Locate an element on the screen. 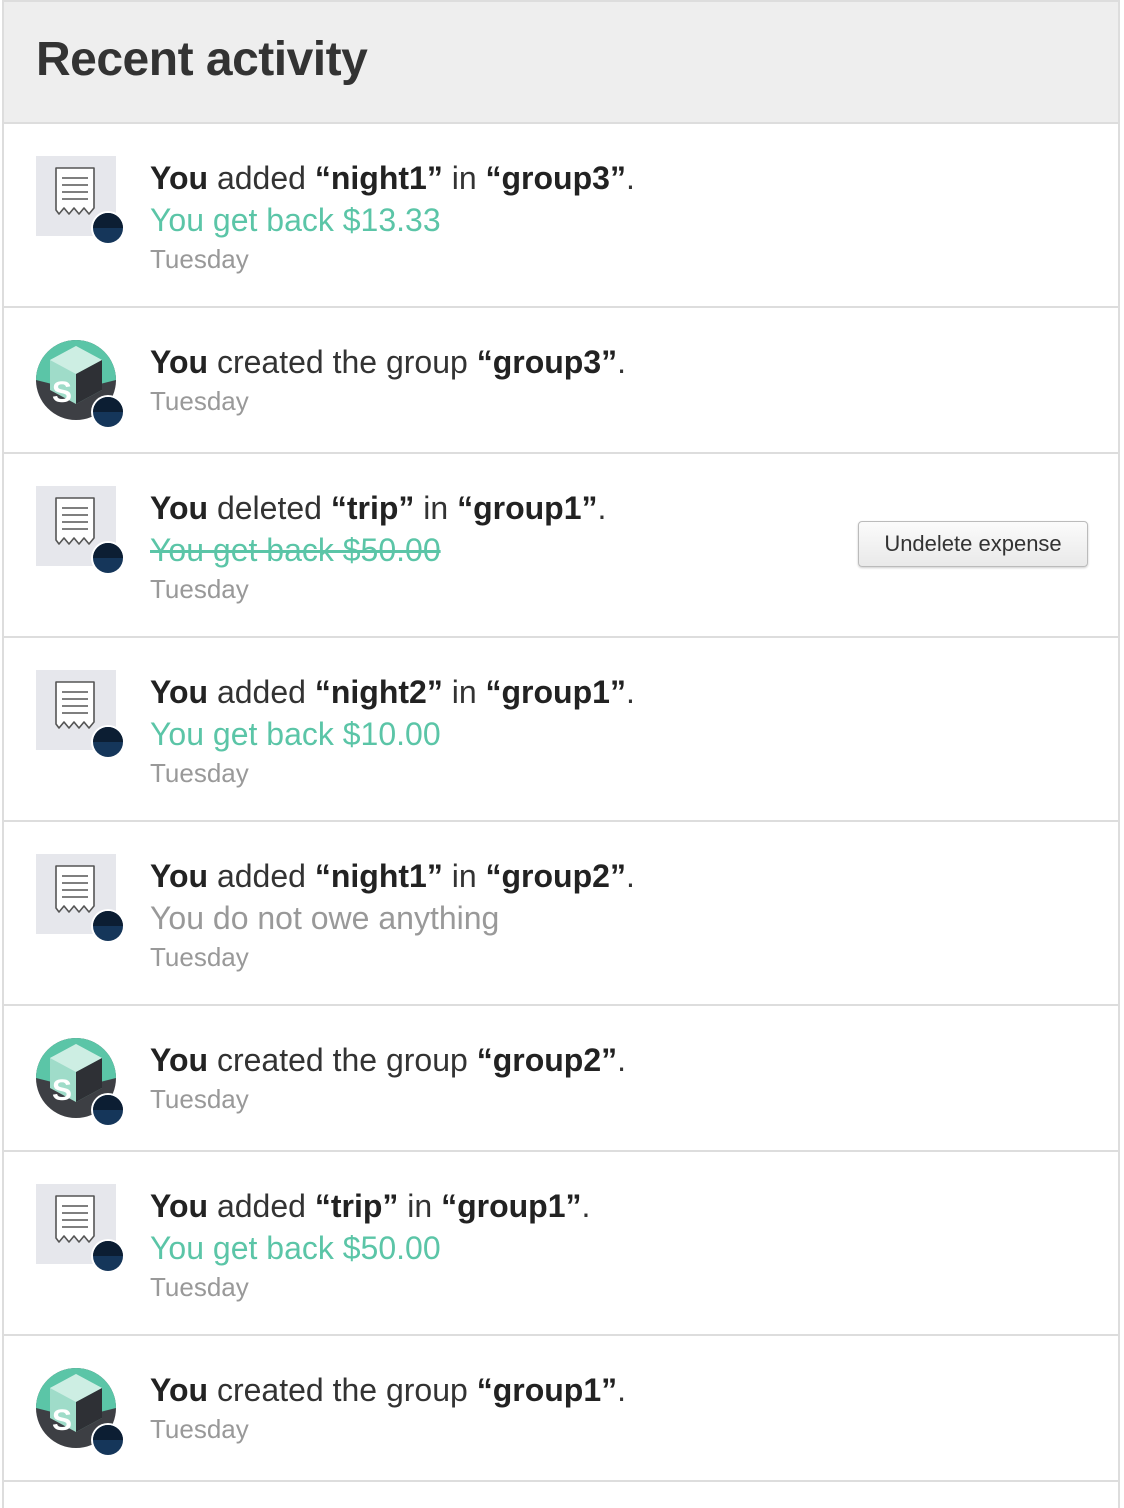  panel-header: Recent activity is located at coordinates (561, 63).